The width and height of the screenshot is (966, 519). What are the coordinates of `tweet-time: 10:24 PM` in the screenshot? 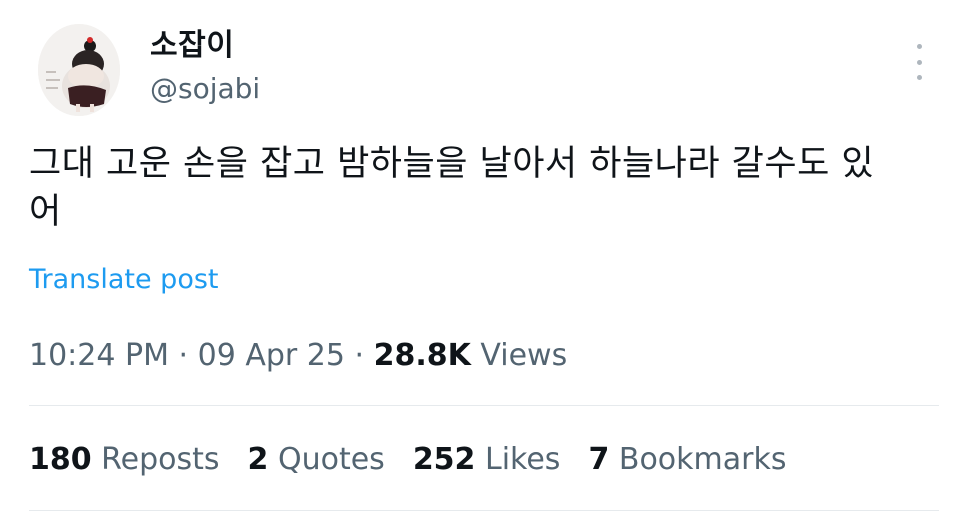 It's located at (99, 355).